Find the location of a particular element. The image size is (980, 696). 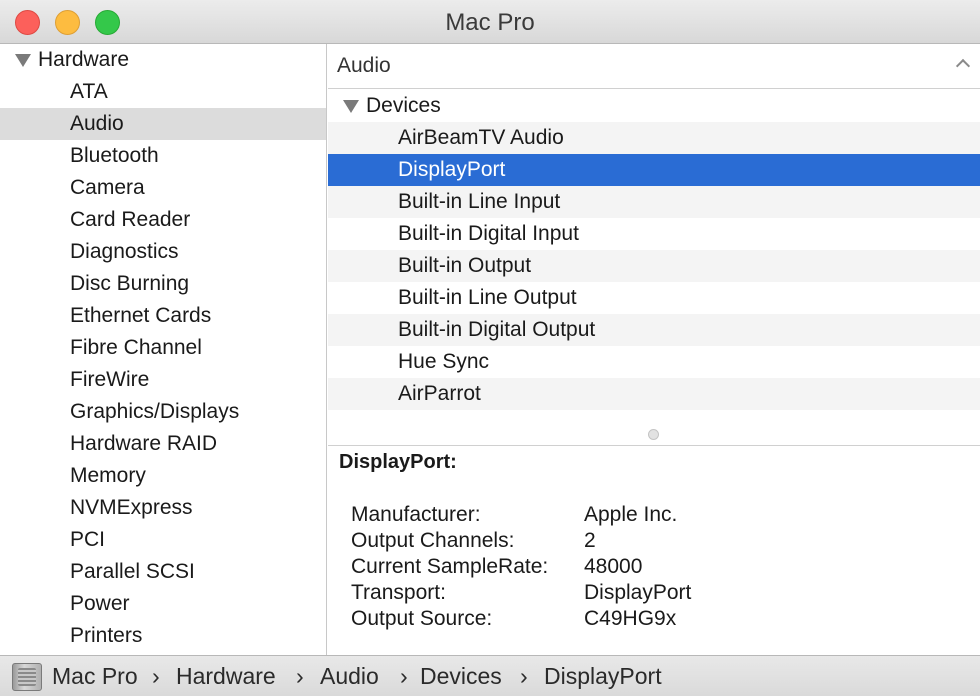

sidebar-item-hardware-raid: Hardware RAID is located at coordinates (163, 444).